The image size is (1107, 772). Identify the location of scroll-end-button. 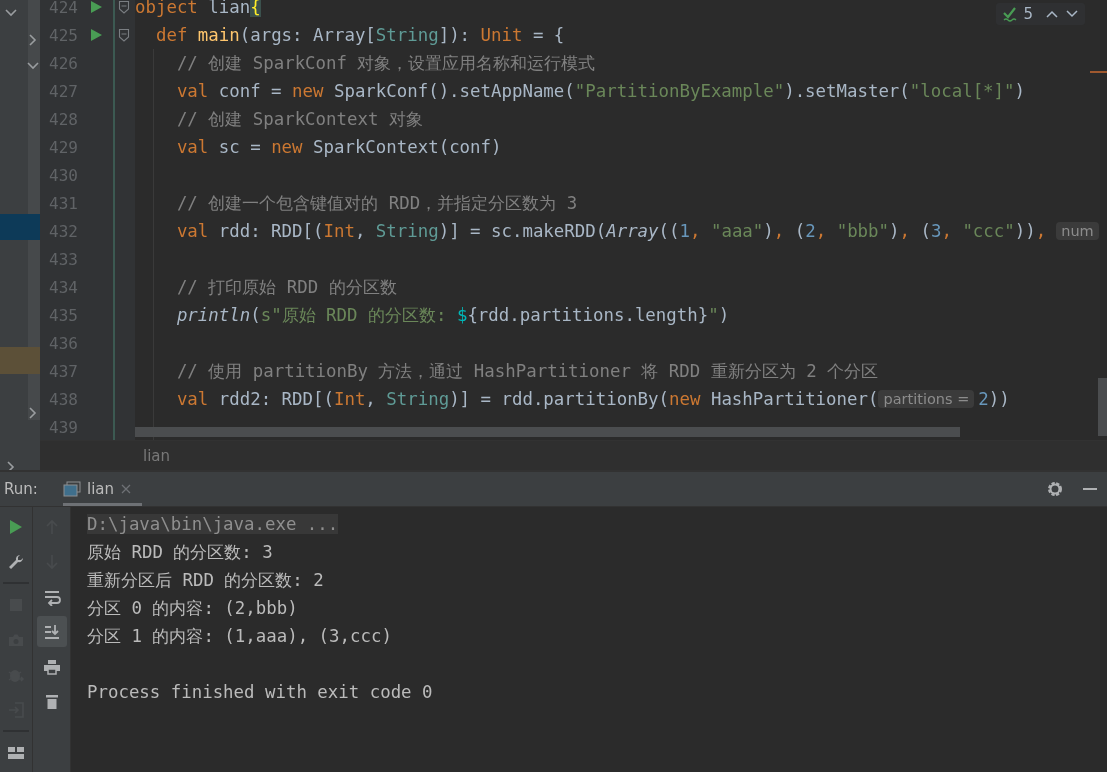
(51, 631).